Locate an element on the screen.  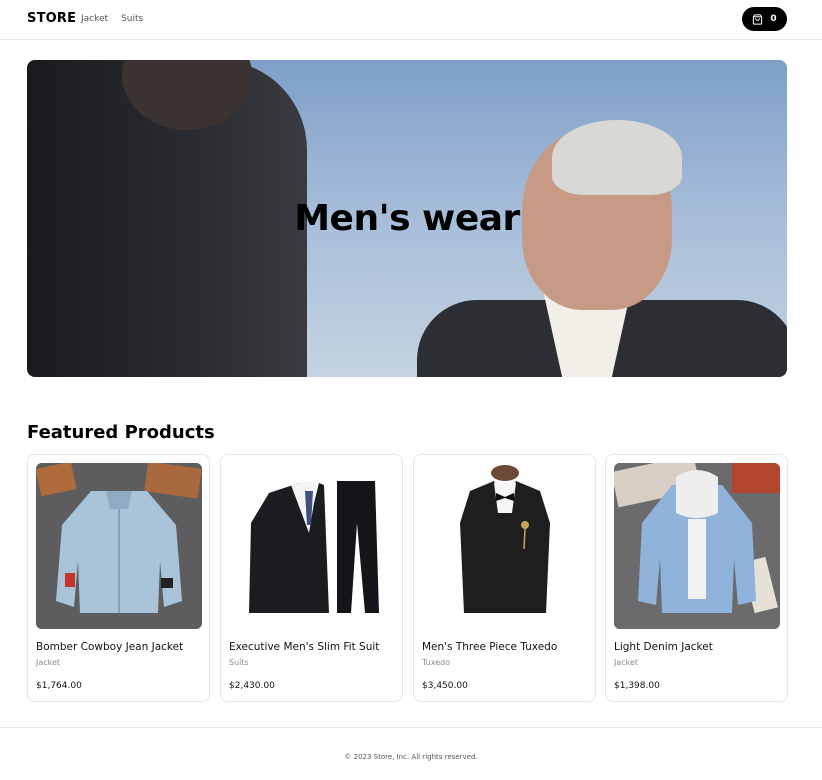
product-category: Tuxedo is located at coordinates (436, 662).